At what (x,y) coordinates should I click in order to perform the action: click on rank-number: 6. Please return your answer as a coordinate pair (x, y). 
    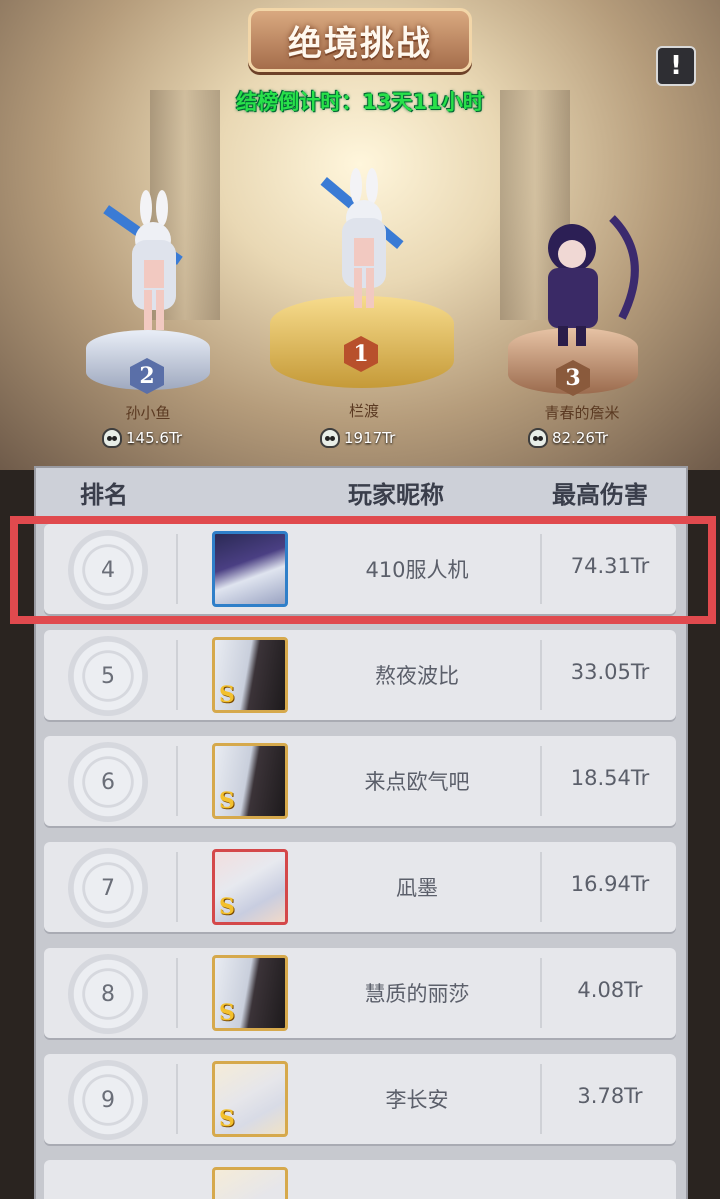
    Looking at the image, I should click on (108, 782).